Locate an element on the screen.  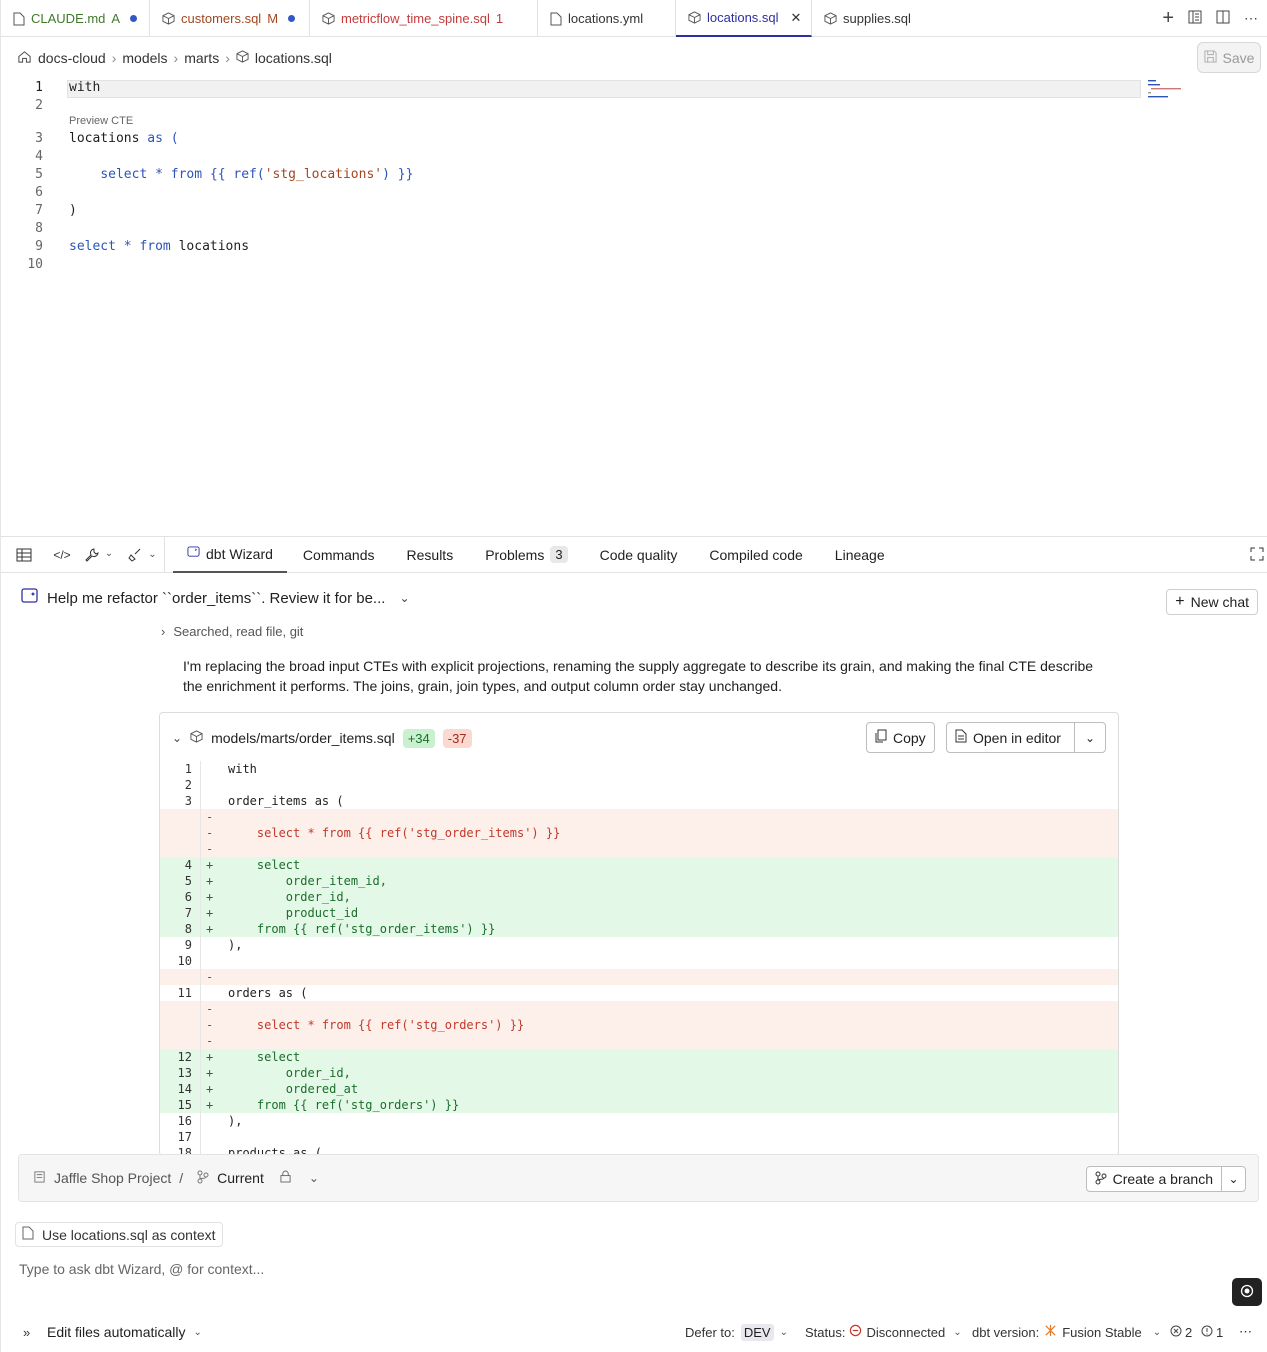
diff-line: 6 + order_id, is located at coordinates (639, 897).